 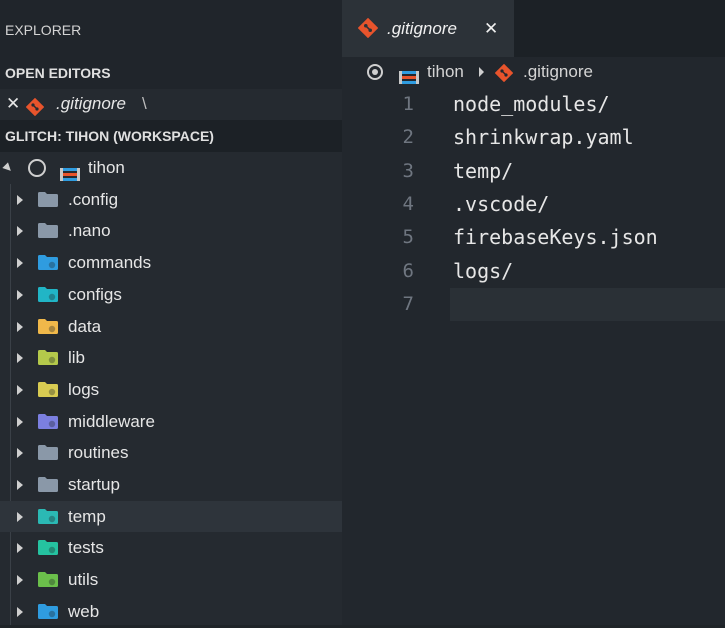 I want to click on tree-item-data: data, so click(x=171, y=327).